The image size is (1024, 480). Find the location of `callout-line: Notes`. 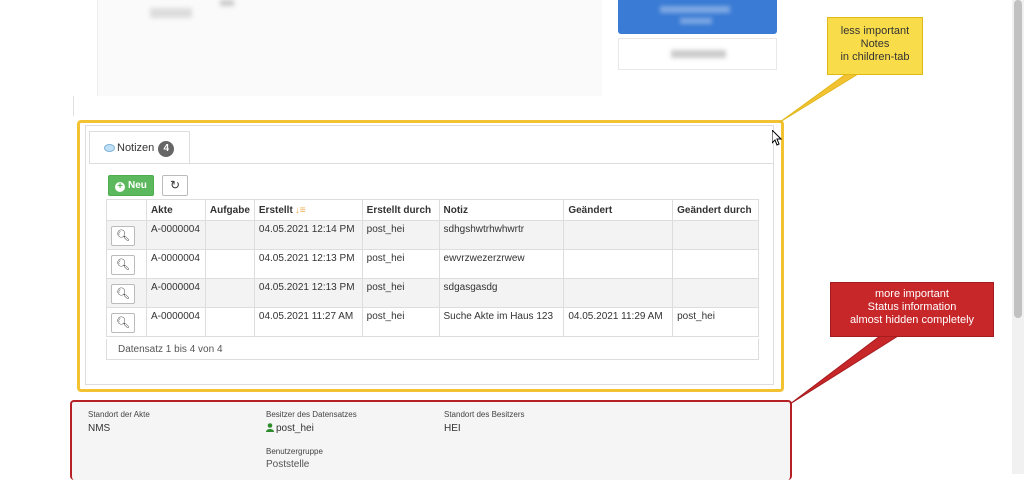

callout-line: Notes is located at coordinates (875, 44).